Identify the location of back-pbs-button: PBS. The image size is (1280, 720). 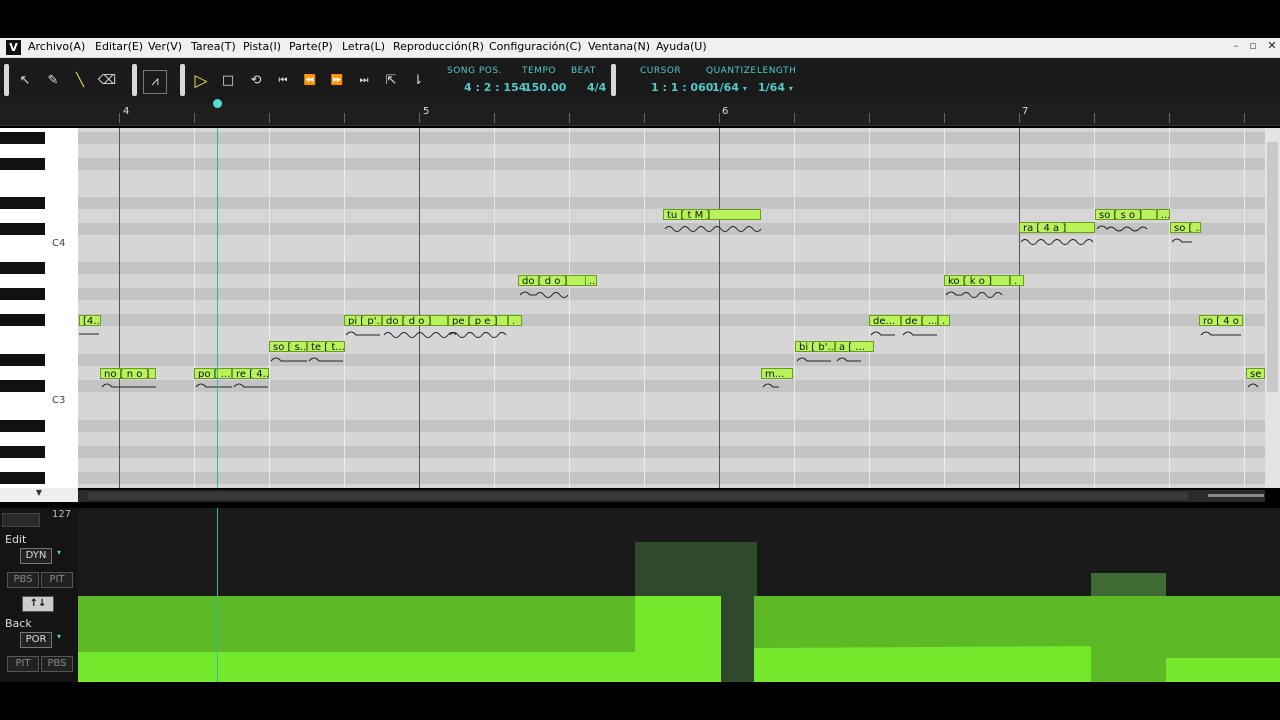
(57, 664).